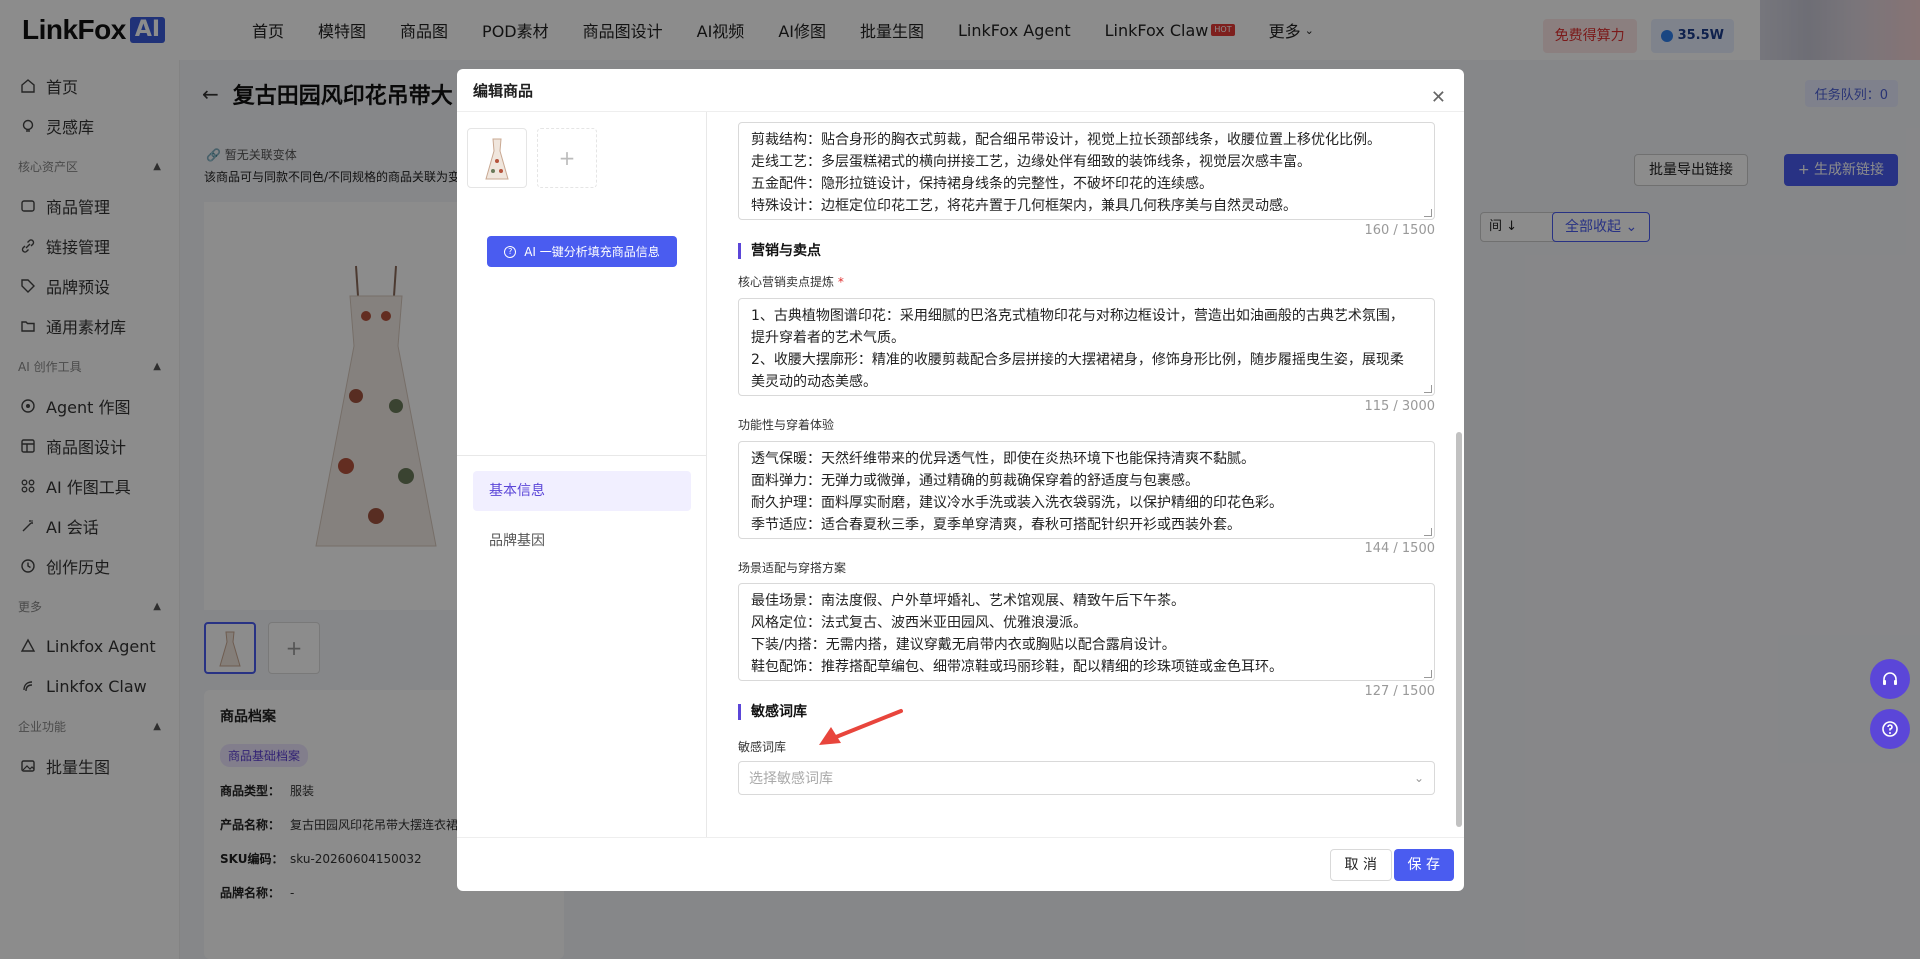  Describe the element at coordinates (1399, 691) in the screenshot. I see `scene-char-counter: 127 / 1500` at that location.